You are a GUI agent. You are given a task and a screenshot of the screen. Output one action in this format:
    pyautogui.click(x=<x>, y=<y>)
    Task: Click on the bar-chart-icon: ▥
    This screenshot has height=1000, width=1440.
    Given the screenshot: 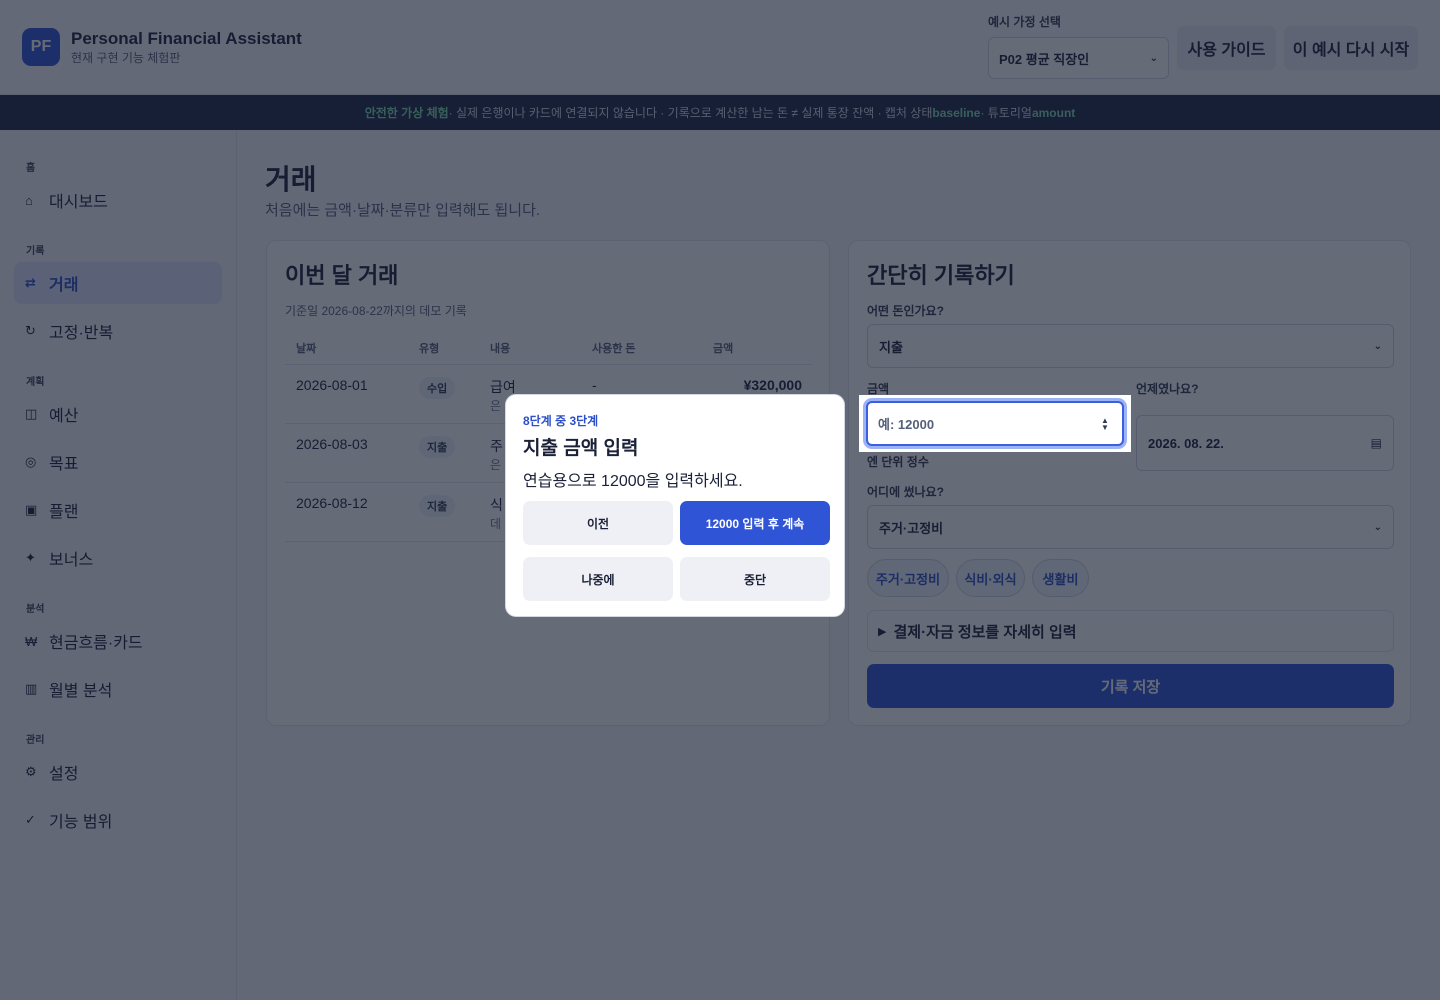 What is the action you would take?
    pyautogui.click(x=31, y=688)
    